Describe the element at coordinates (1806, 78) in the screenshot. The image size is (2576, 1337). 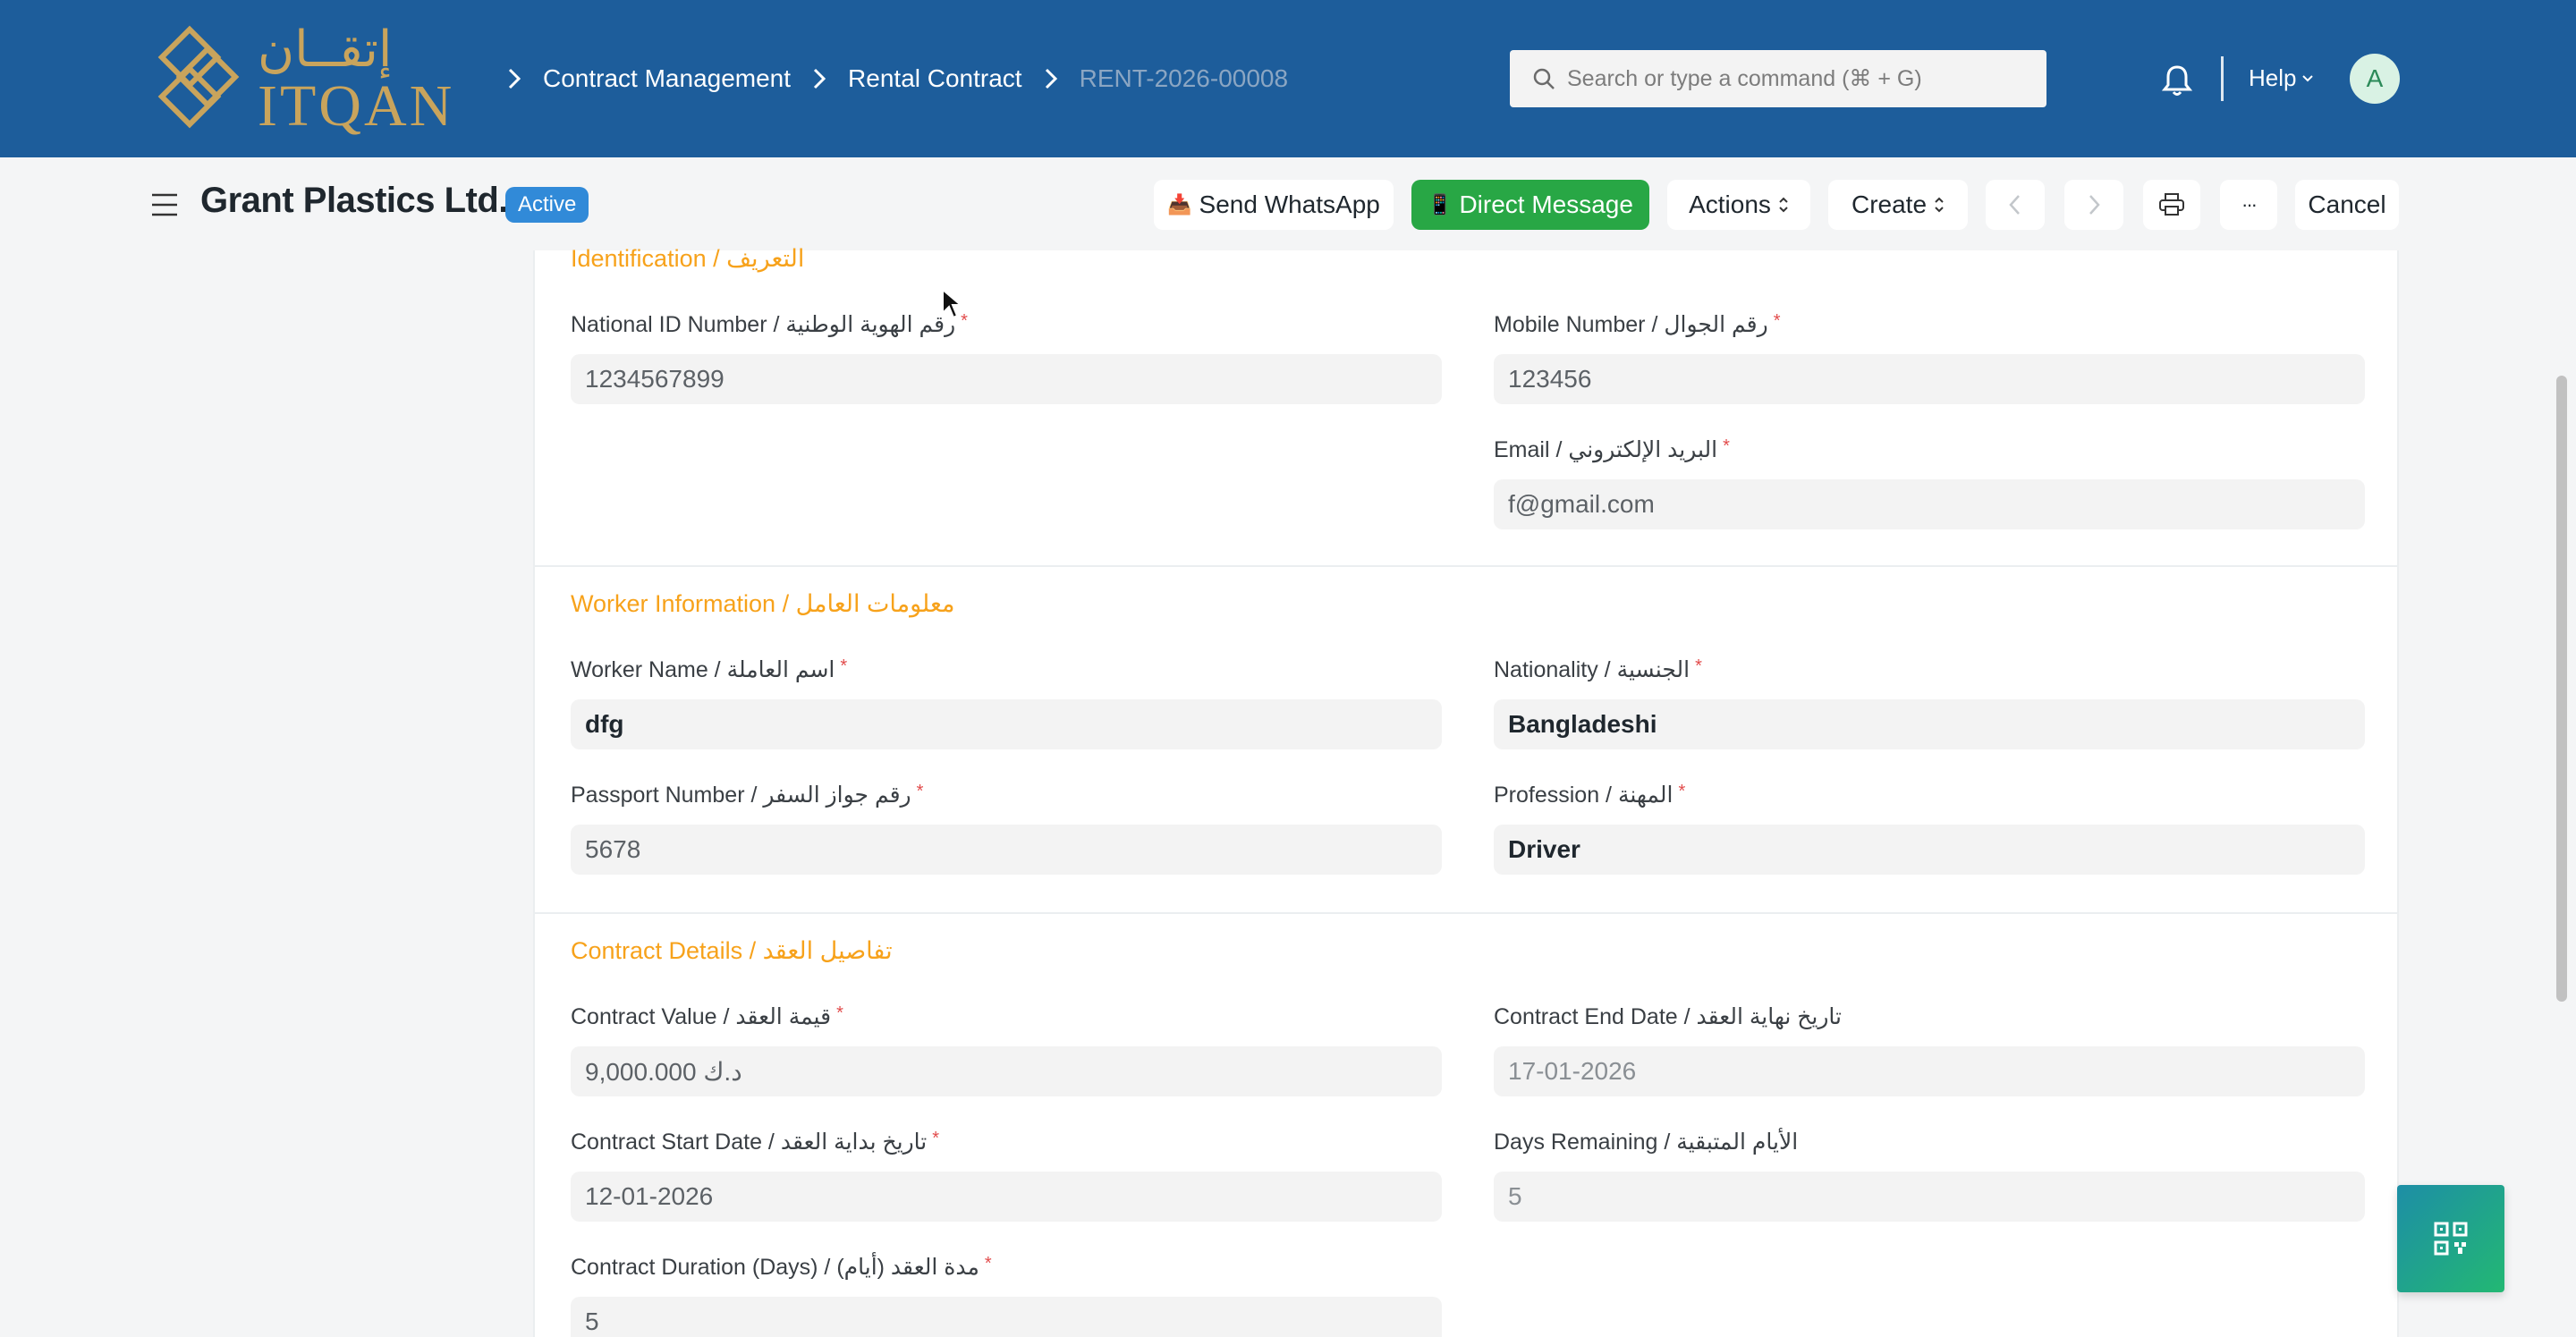
I see `search-input` at that location.